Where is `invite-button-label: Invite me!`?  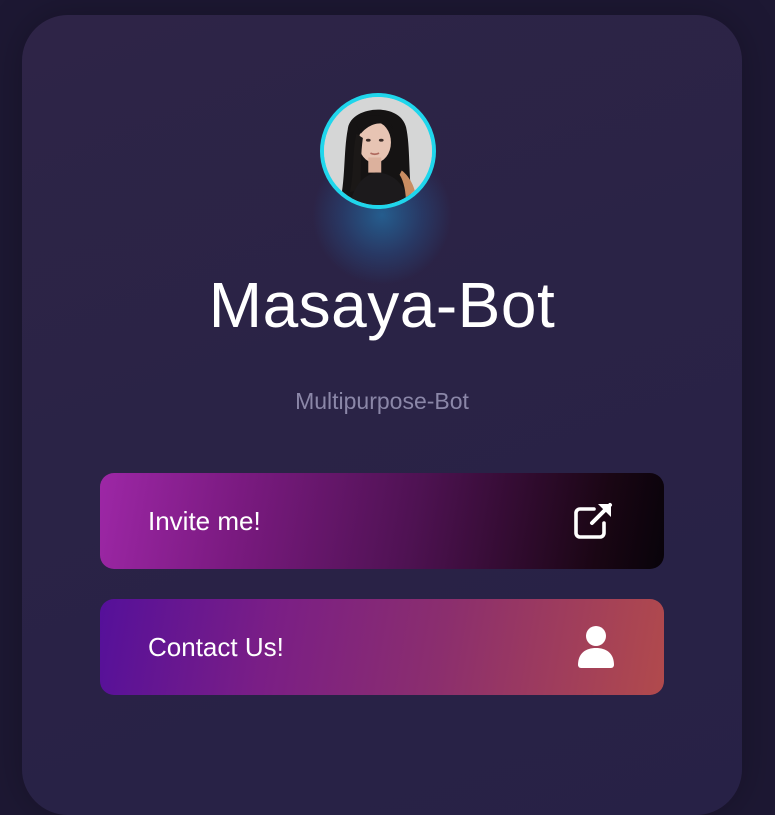 invite-button-label: Invite me! is located at coordinates (204, 520).